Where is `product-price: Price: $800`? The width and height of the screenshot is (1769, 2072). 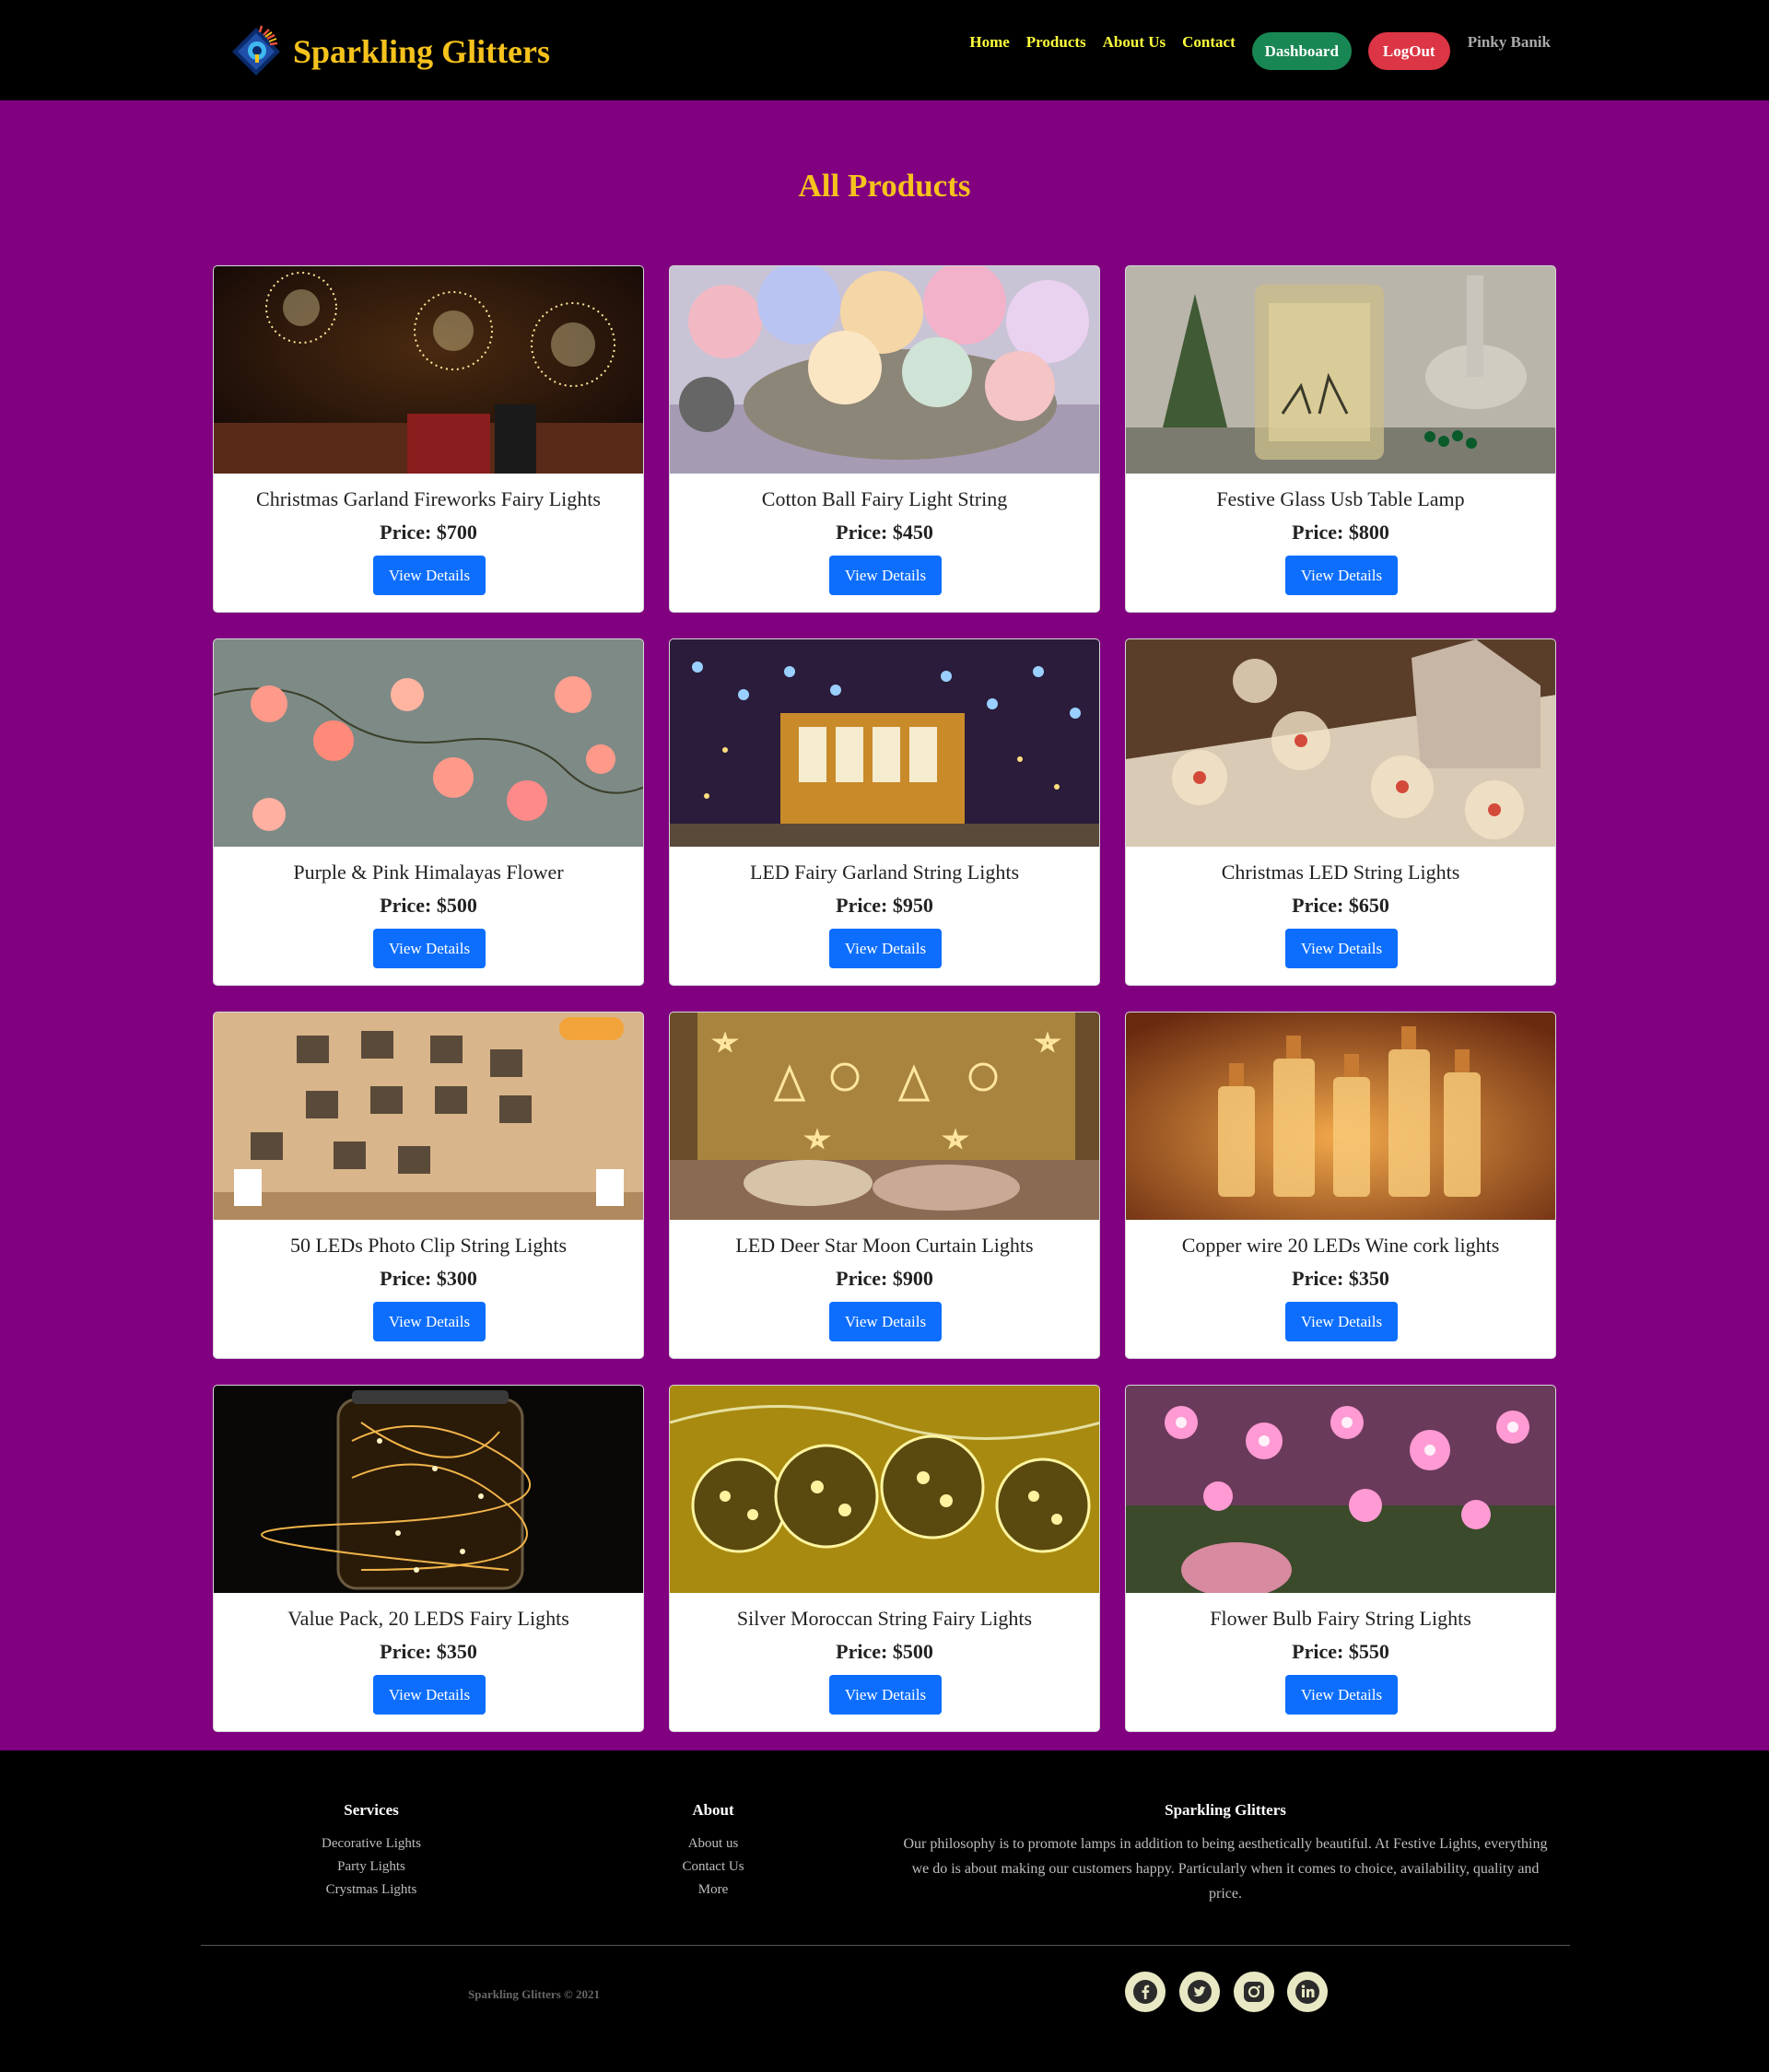 product-price: Price: $800 is located at coordinates (1340, 532).